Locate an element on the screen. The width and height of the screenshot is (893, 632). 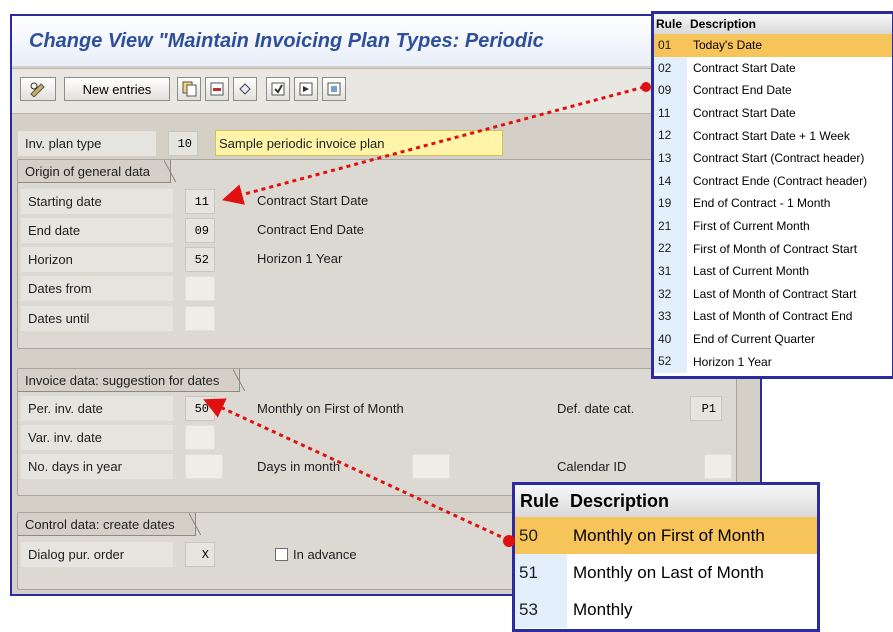
arrow-to-per-inv-date is located at coordinates (356, 470).